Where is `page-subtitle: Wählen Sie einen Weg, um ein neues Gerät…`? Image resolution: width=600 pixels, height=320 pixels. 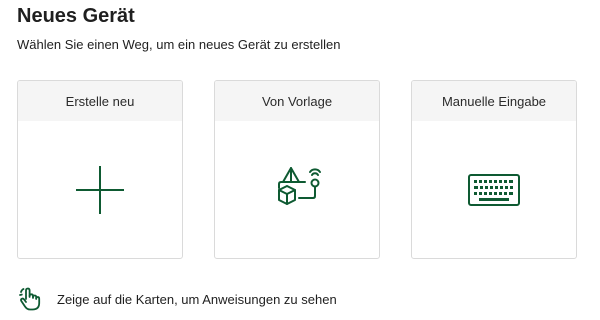 page-subtitle: Wählen Sie einen Weg, um ein neues Gerät… is located at coordinates (179, 44).